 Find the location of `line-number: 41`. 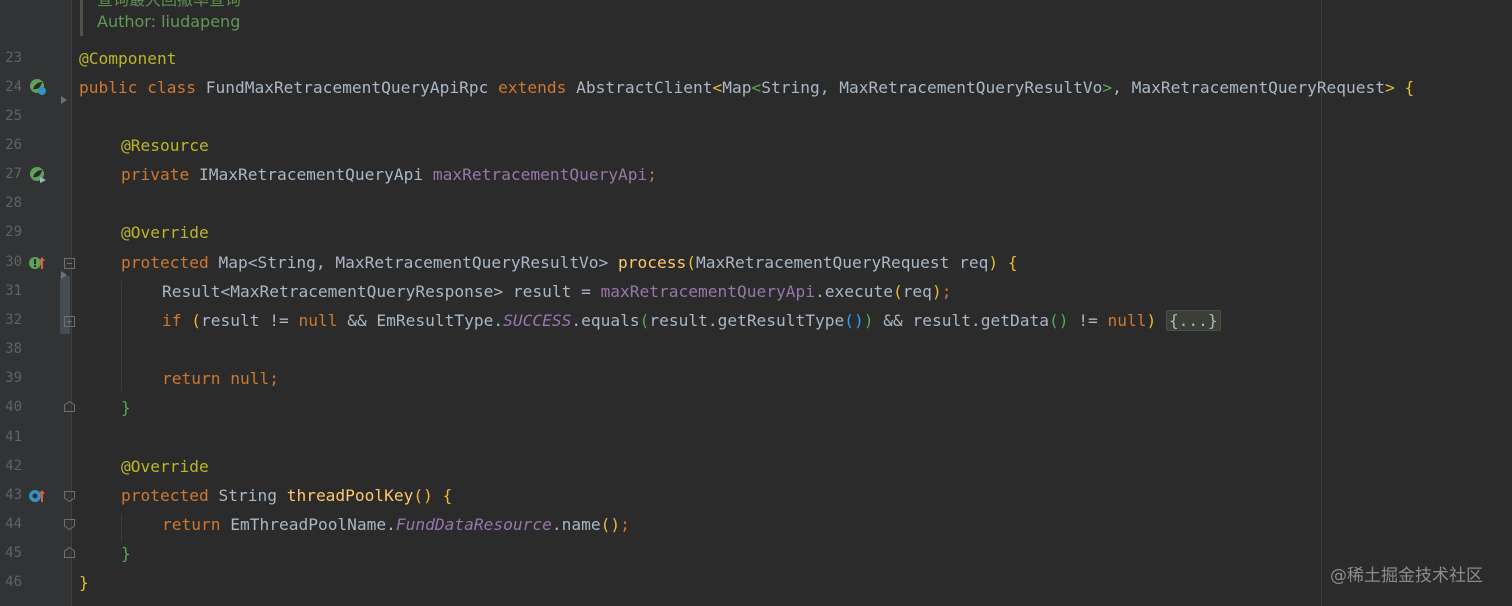

line-number: 41 is located at coordinates (11, 437).